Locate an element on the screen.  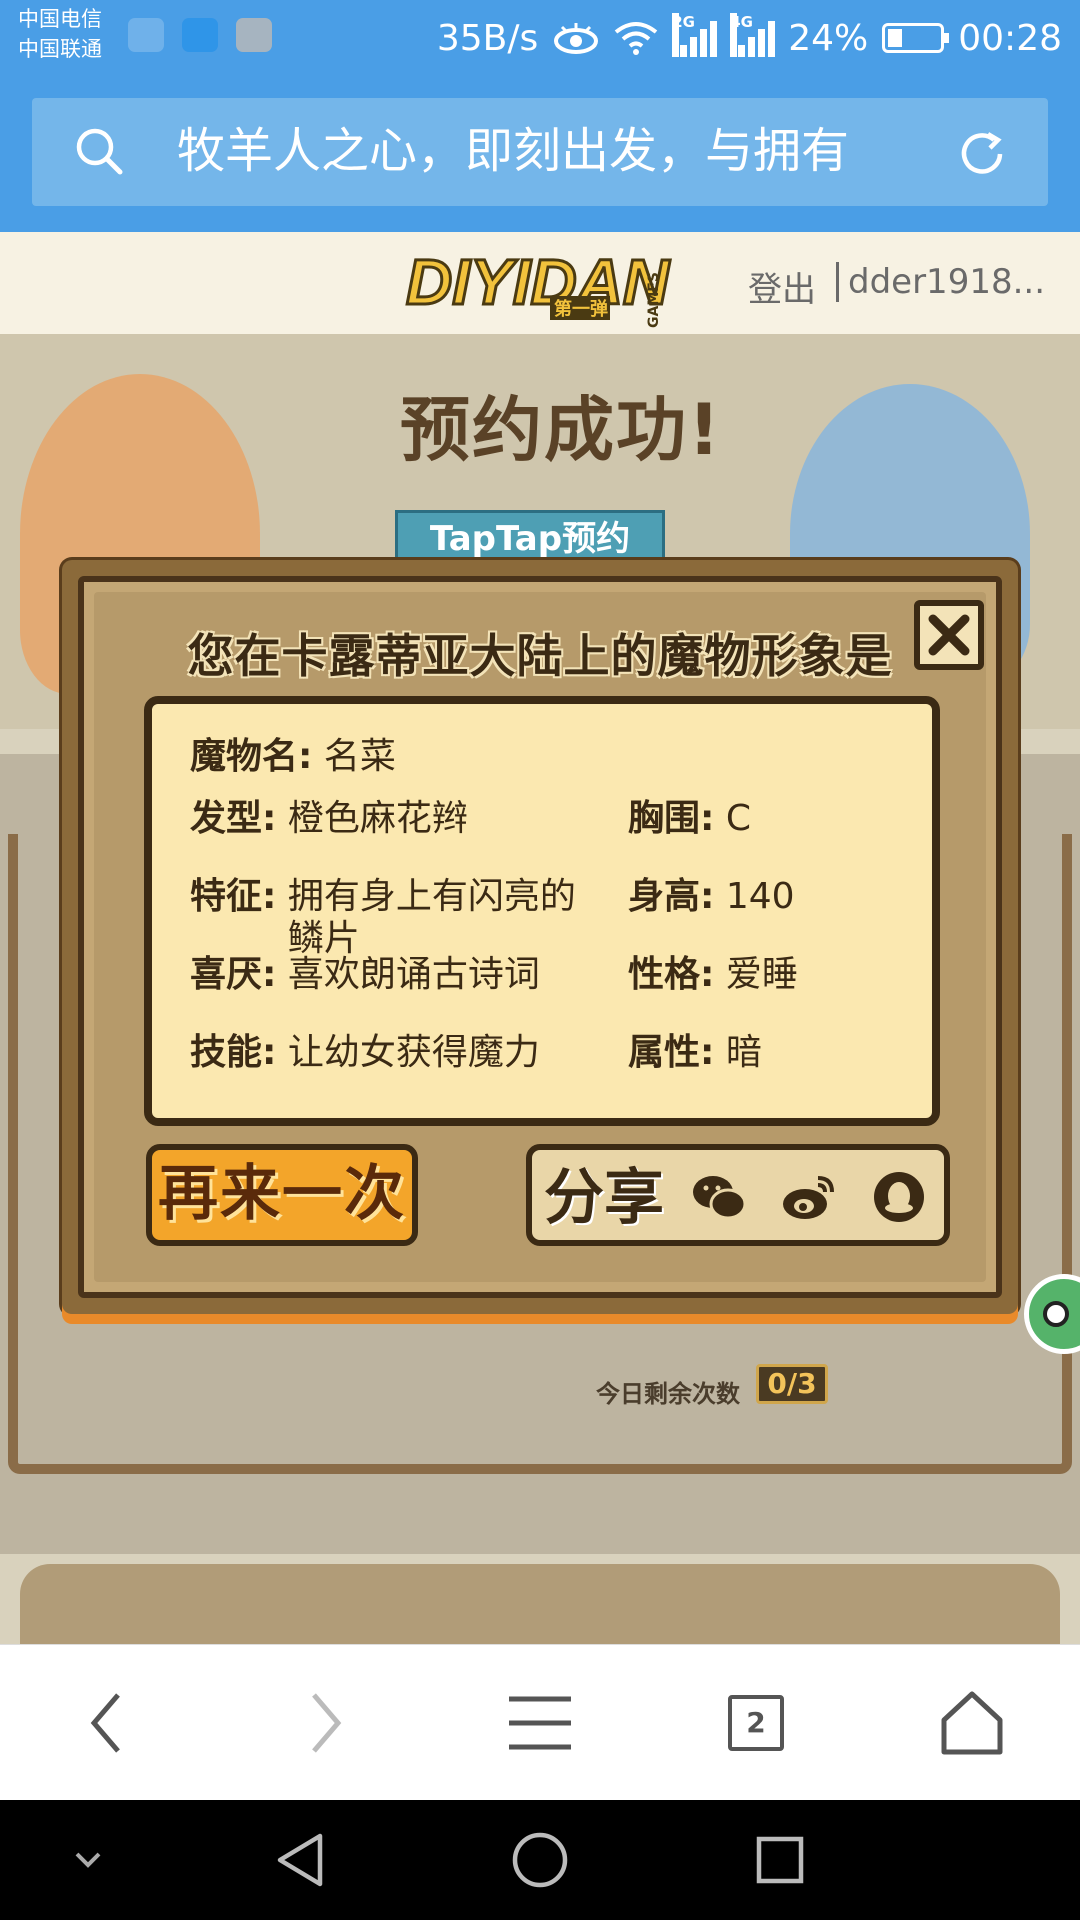
svg-text: GAMES is located at coordinates (654, 300).